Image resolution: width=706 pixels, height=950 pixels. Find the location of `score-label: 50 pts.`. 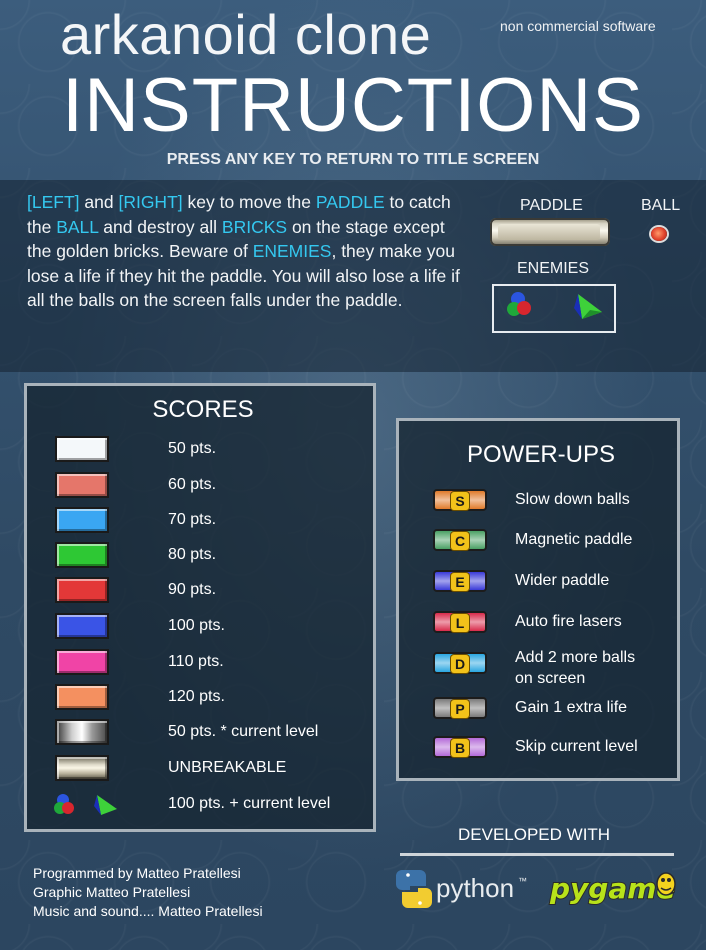

score-label: 50 pts. is located at coordinates (192, 448).